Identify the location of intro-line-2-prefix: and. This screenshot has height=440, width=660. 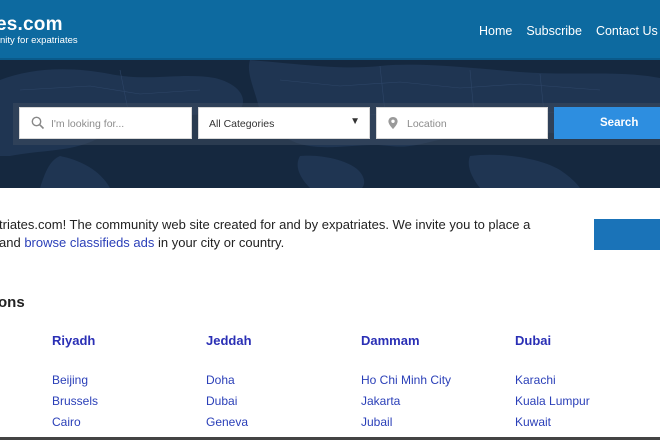
(12, 242).